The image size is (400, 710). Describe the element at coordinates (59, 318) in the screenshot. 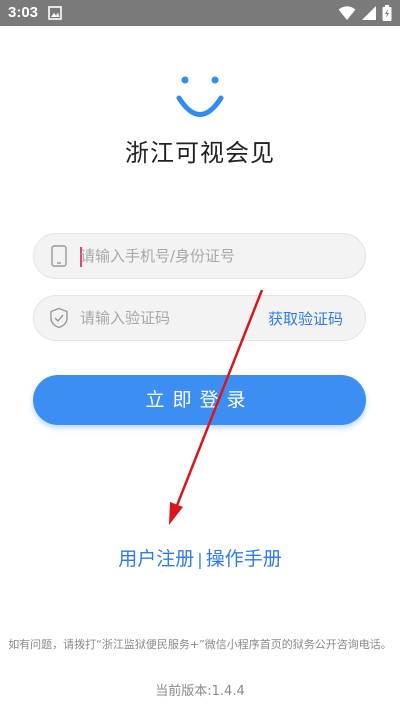

I see `shield-icon` at that location.